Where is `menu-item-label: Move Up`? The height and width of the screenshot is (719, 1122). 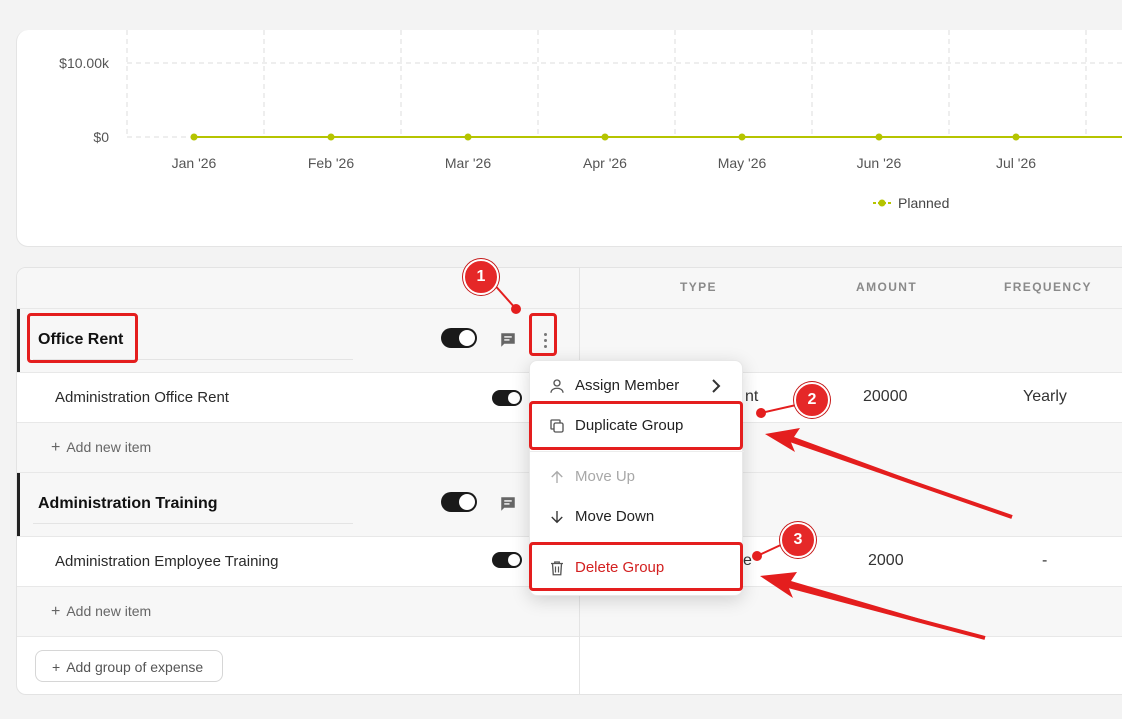
menu-item-label: Move Up is located at coordinates (605, 476).